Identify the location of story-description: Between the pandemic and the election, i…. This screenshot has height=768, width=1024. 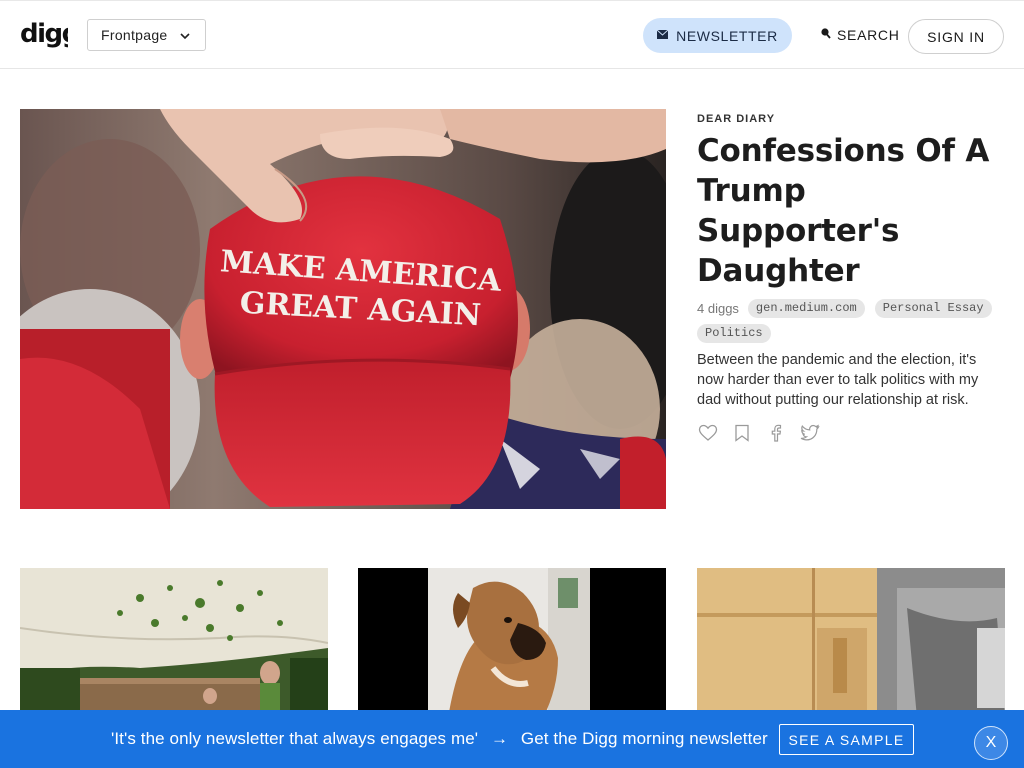
(838, 380).